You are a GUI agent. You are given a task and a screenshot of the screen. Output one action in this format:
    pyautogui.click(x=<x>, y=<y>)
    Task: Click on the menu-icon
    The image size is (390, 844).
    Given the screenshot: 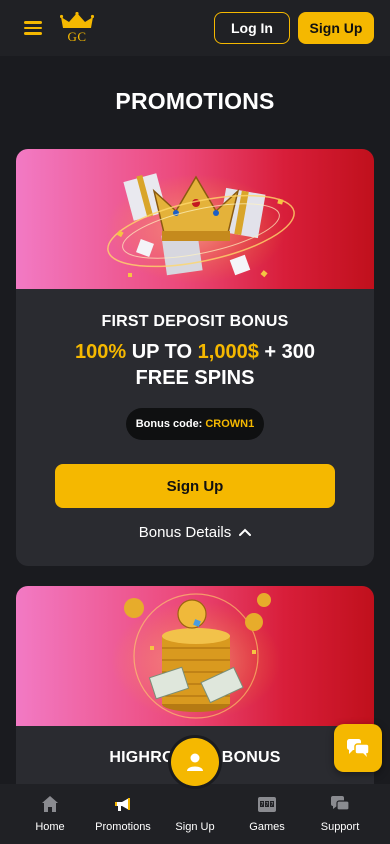 What is the action you would take?
    pyautogui.click(x=33, y=28)
    